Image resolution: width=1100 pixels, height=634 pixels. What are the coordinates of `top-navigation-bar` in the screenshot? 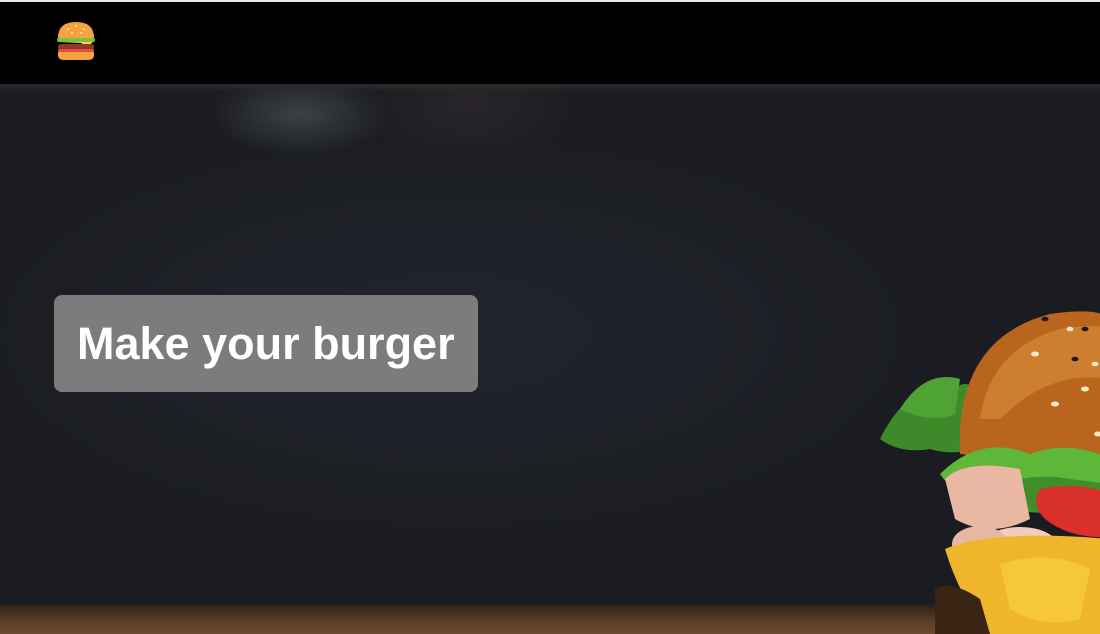 It's located at (550, 42).